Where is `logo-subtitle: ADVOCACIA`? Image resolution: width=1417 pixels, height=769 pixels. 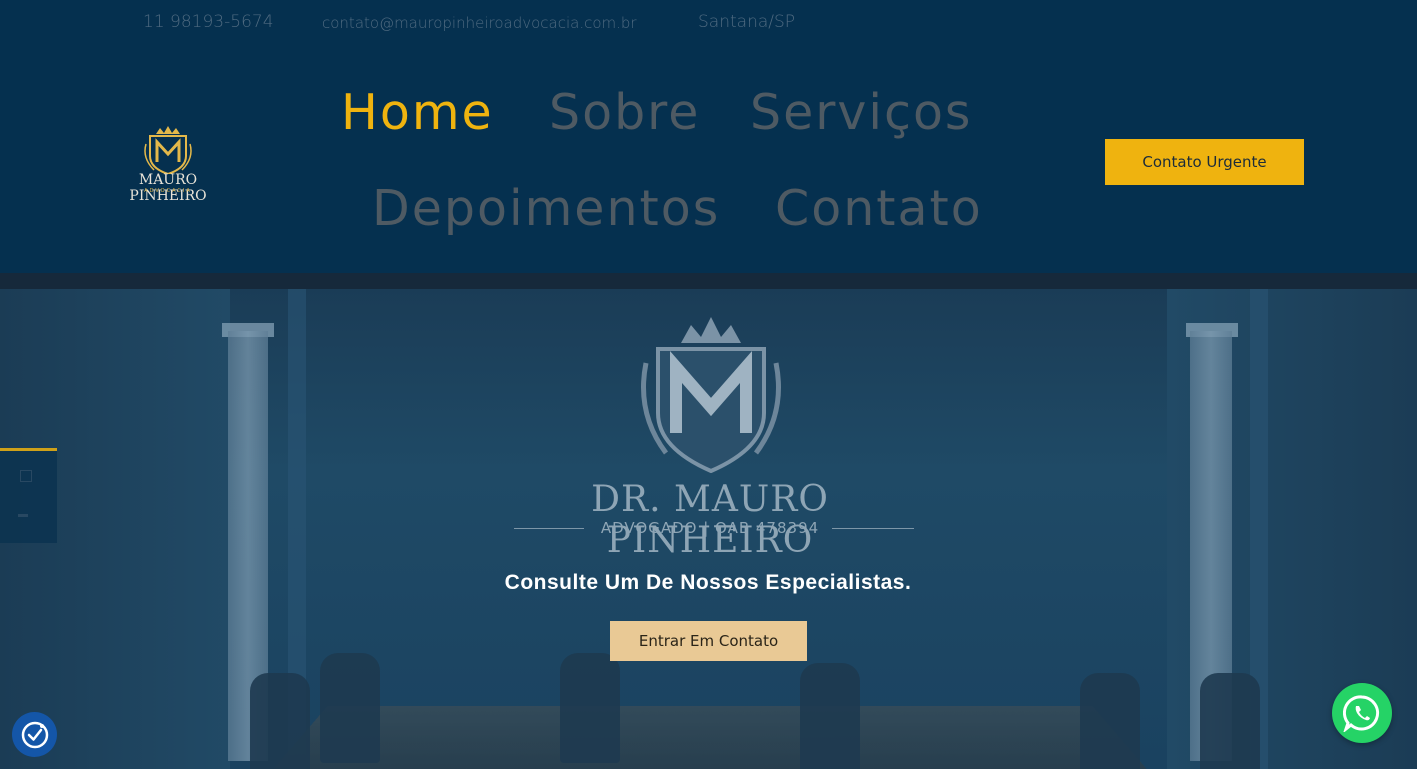
logo-subtitle: ADVOCACIA is located at coordinates (168, 191).